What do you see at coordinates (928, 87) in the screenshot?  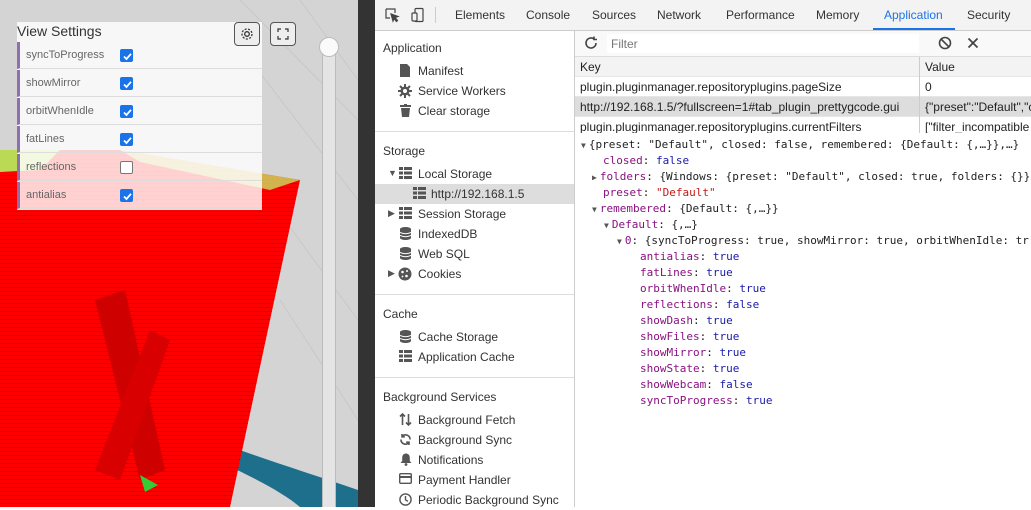 I see `row-value: 0` at bounding box center [928, 87].